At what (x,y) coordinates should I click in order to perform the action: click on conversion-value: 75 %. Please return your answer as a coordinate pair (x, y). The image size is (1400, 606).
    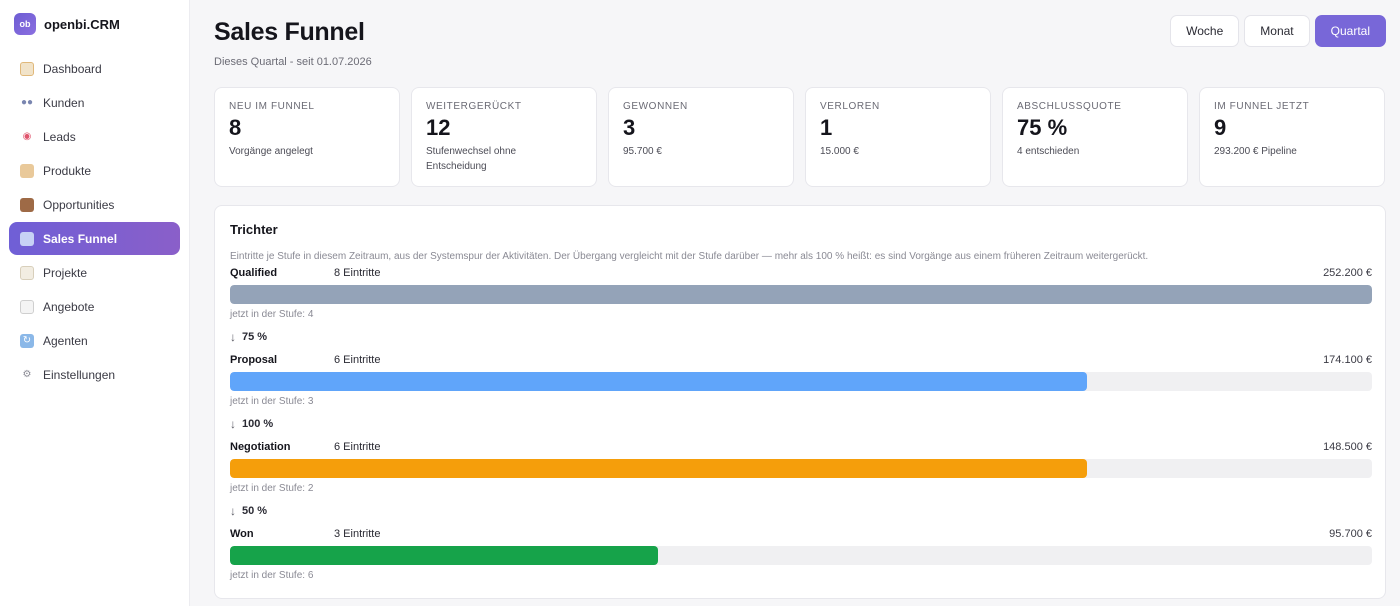
    Looking at the image, I should click on (255, 337).